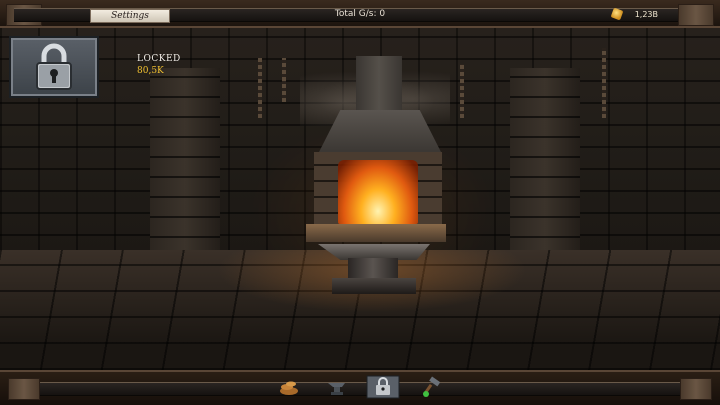  Describe the element at coordinates (376, 233) in the screenshot. I see `forge-hearth` at that location.